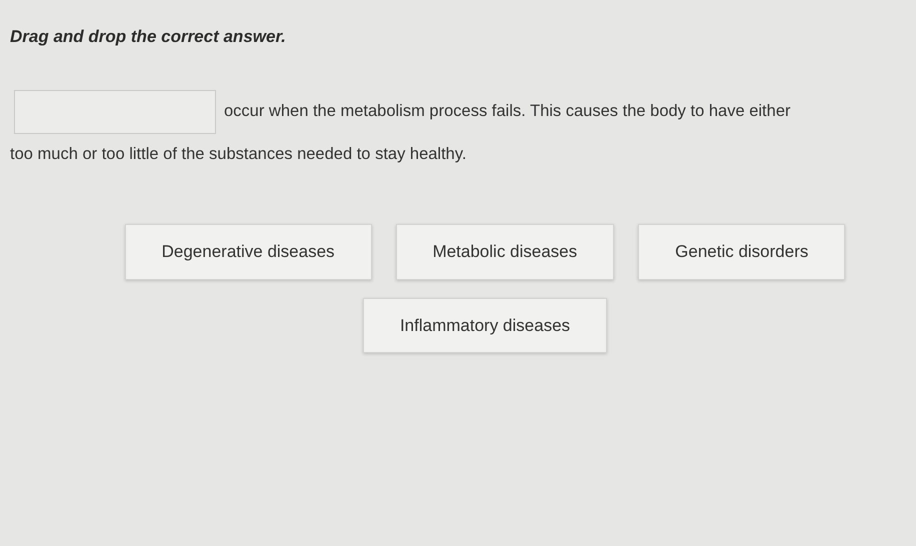  What do you see at coordinates (507, 111) in the screenshot?
I see `question-text: occur when the metabolism process fails. This causes the body to have either` at bounding box center [507, 111].